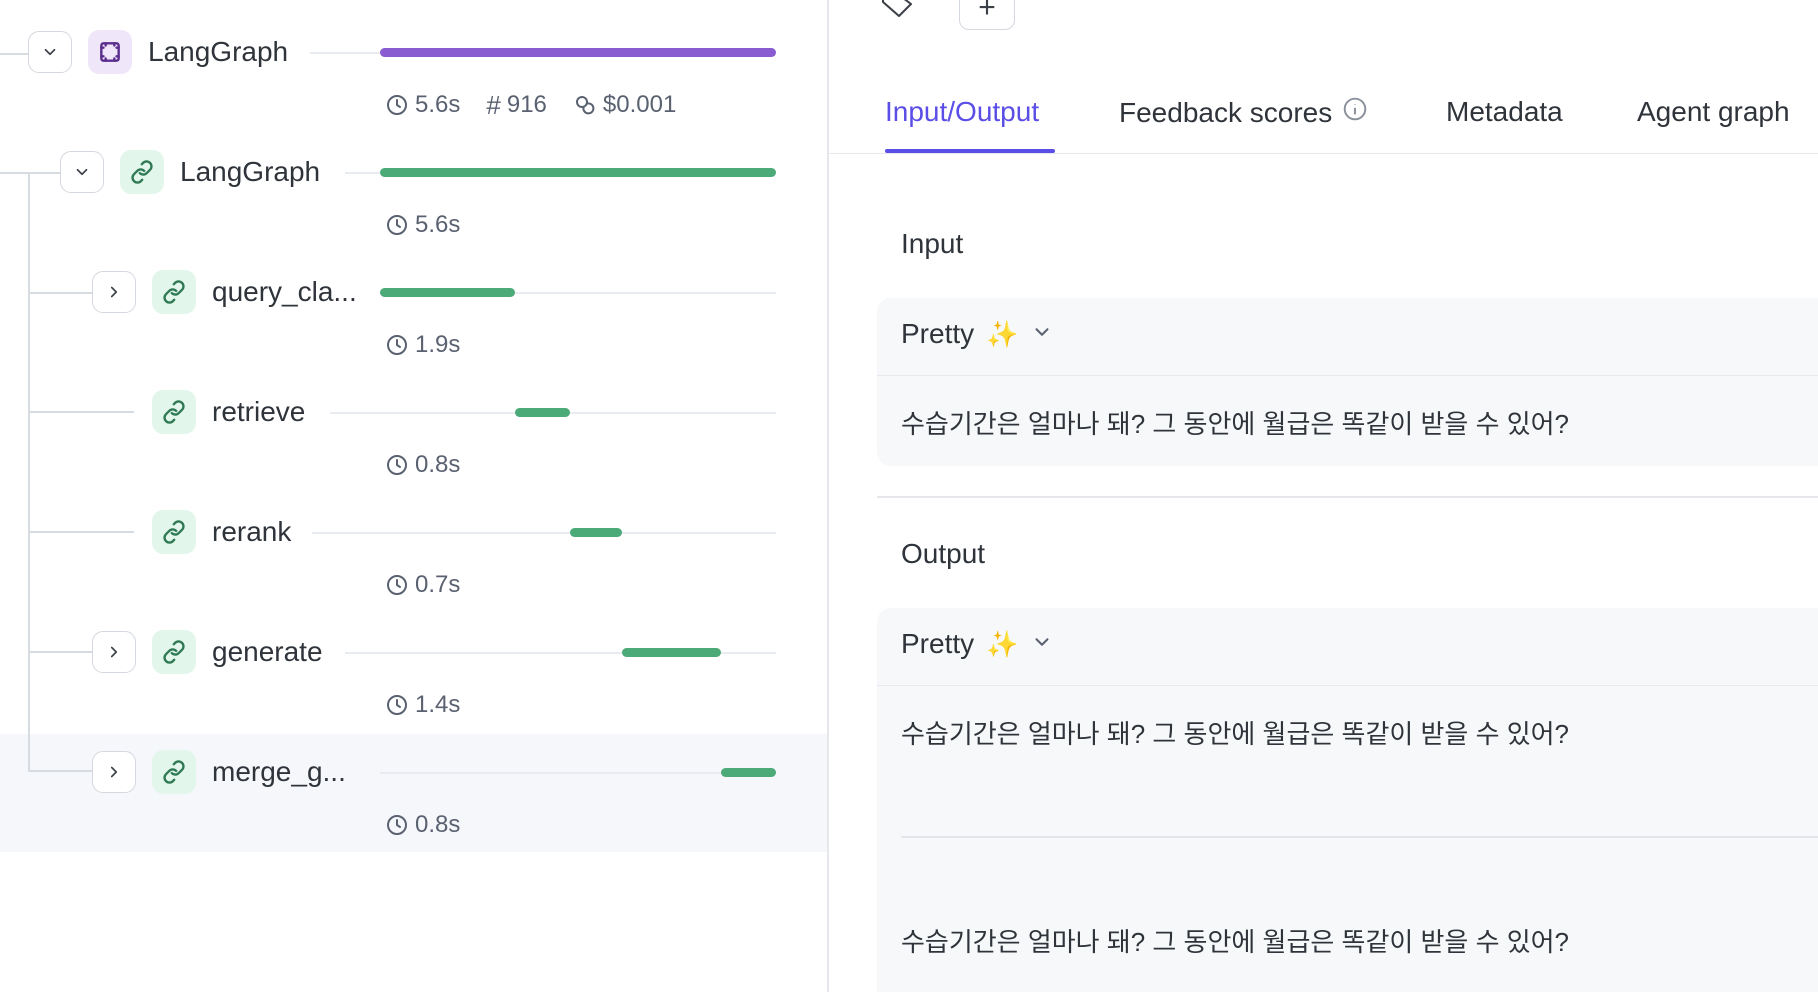  I want to click on duration-metric: 0.7s, so click(422, 585).